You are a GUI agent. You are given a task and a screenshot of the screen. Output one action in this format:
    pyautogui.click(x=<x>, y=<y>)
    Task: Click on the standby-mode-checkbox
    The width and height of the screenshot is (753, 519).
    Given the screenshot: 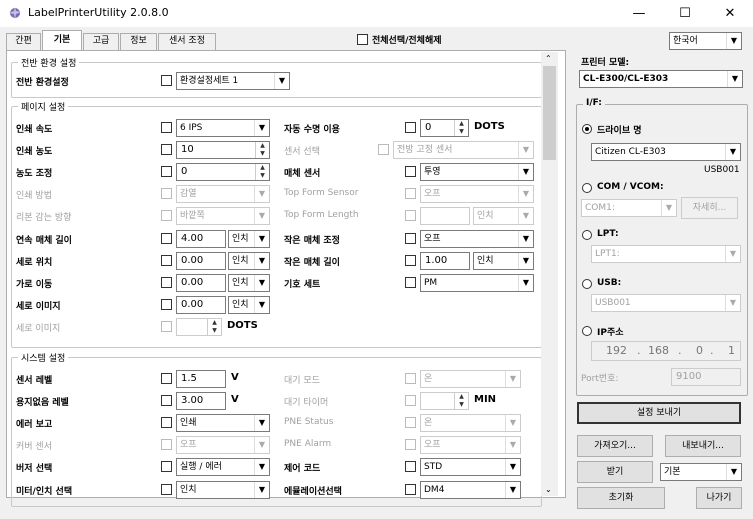 What is the action you would take?
    pyautogui.click(x=410, y=378)
    